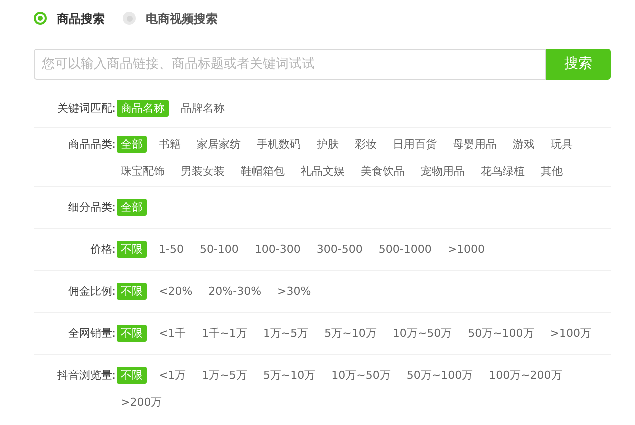 The width and height of the screenshot is (635, 425). Describe the element at coordinates (86, 376) in the screenshot. I see `filter-label: 抖音浏览量:` at that location.